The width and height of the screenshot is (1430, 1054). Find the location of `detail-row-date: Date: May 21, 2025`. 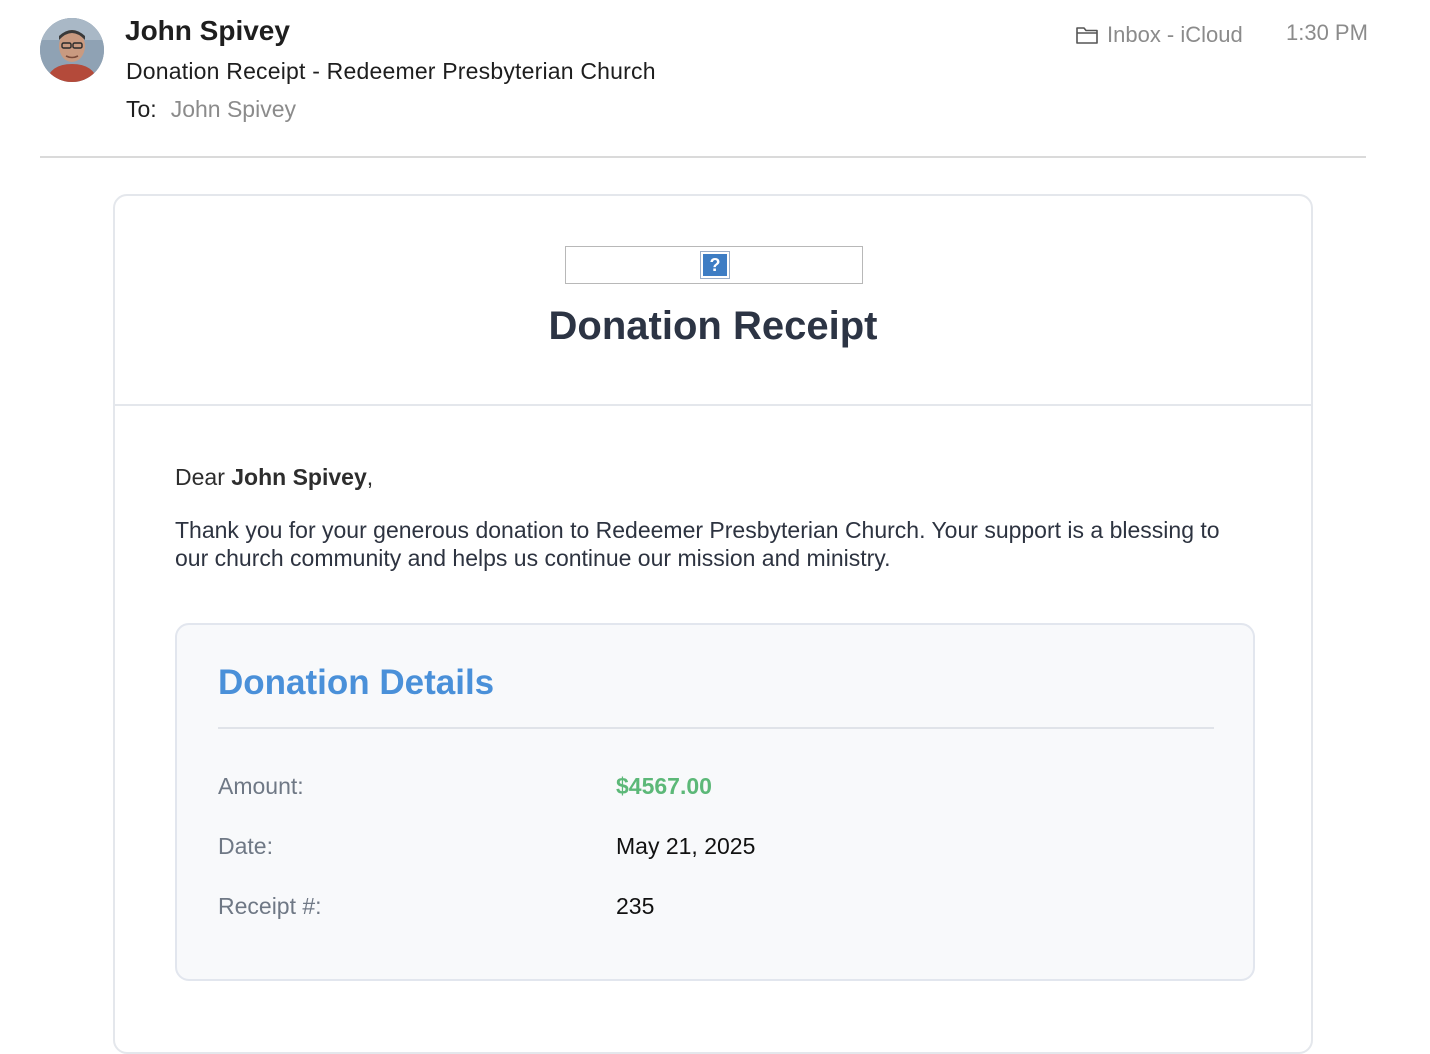

detail-row-date: Date: May 21, 2025 is located at coordinates (716, 848).